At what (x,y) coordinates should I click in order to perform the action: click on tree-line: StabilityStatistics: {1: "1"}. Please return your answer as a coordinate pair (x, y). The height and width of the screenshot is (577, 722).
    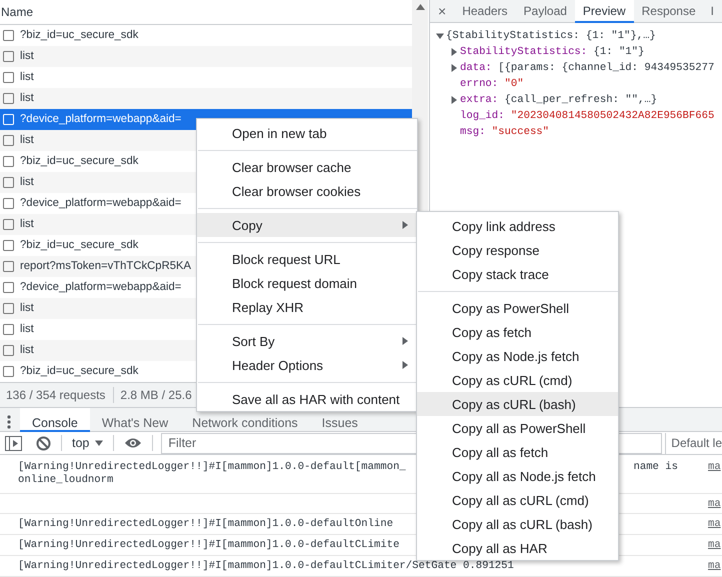
    Looking at the image, I should click on (552, 52).